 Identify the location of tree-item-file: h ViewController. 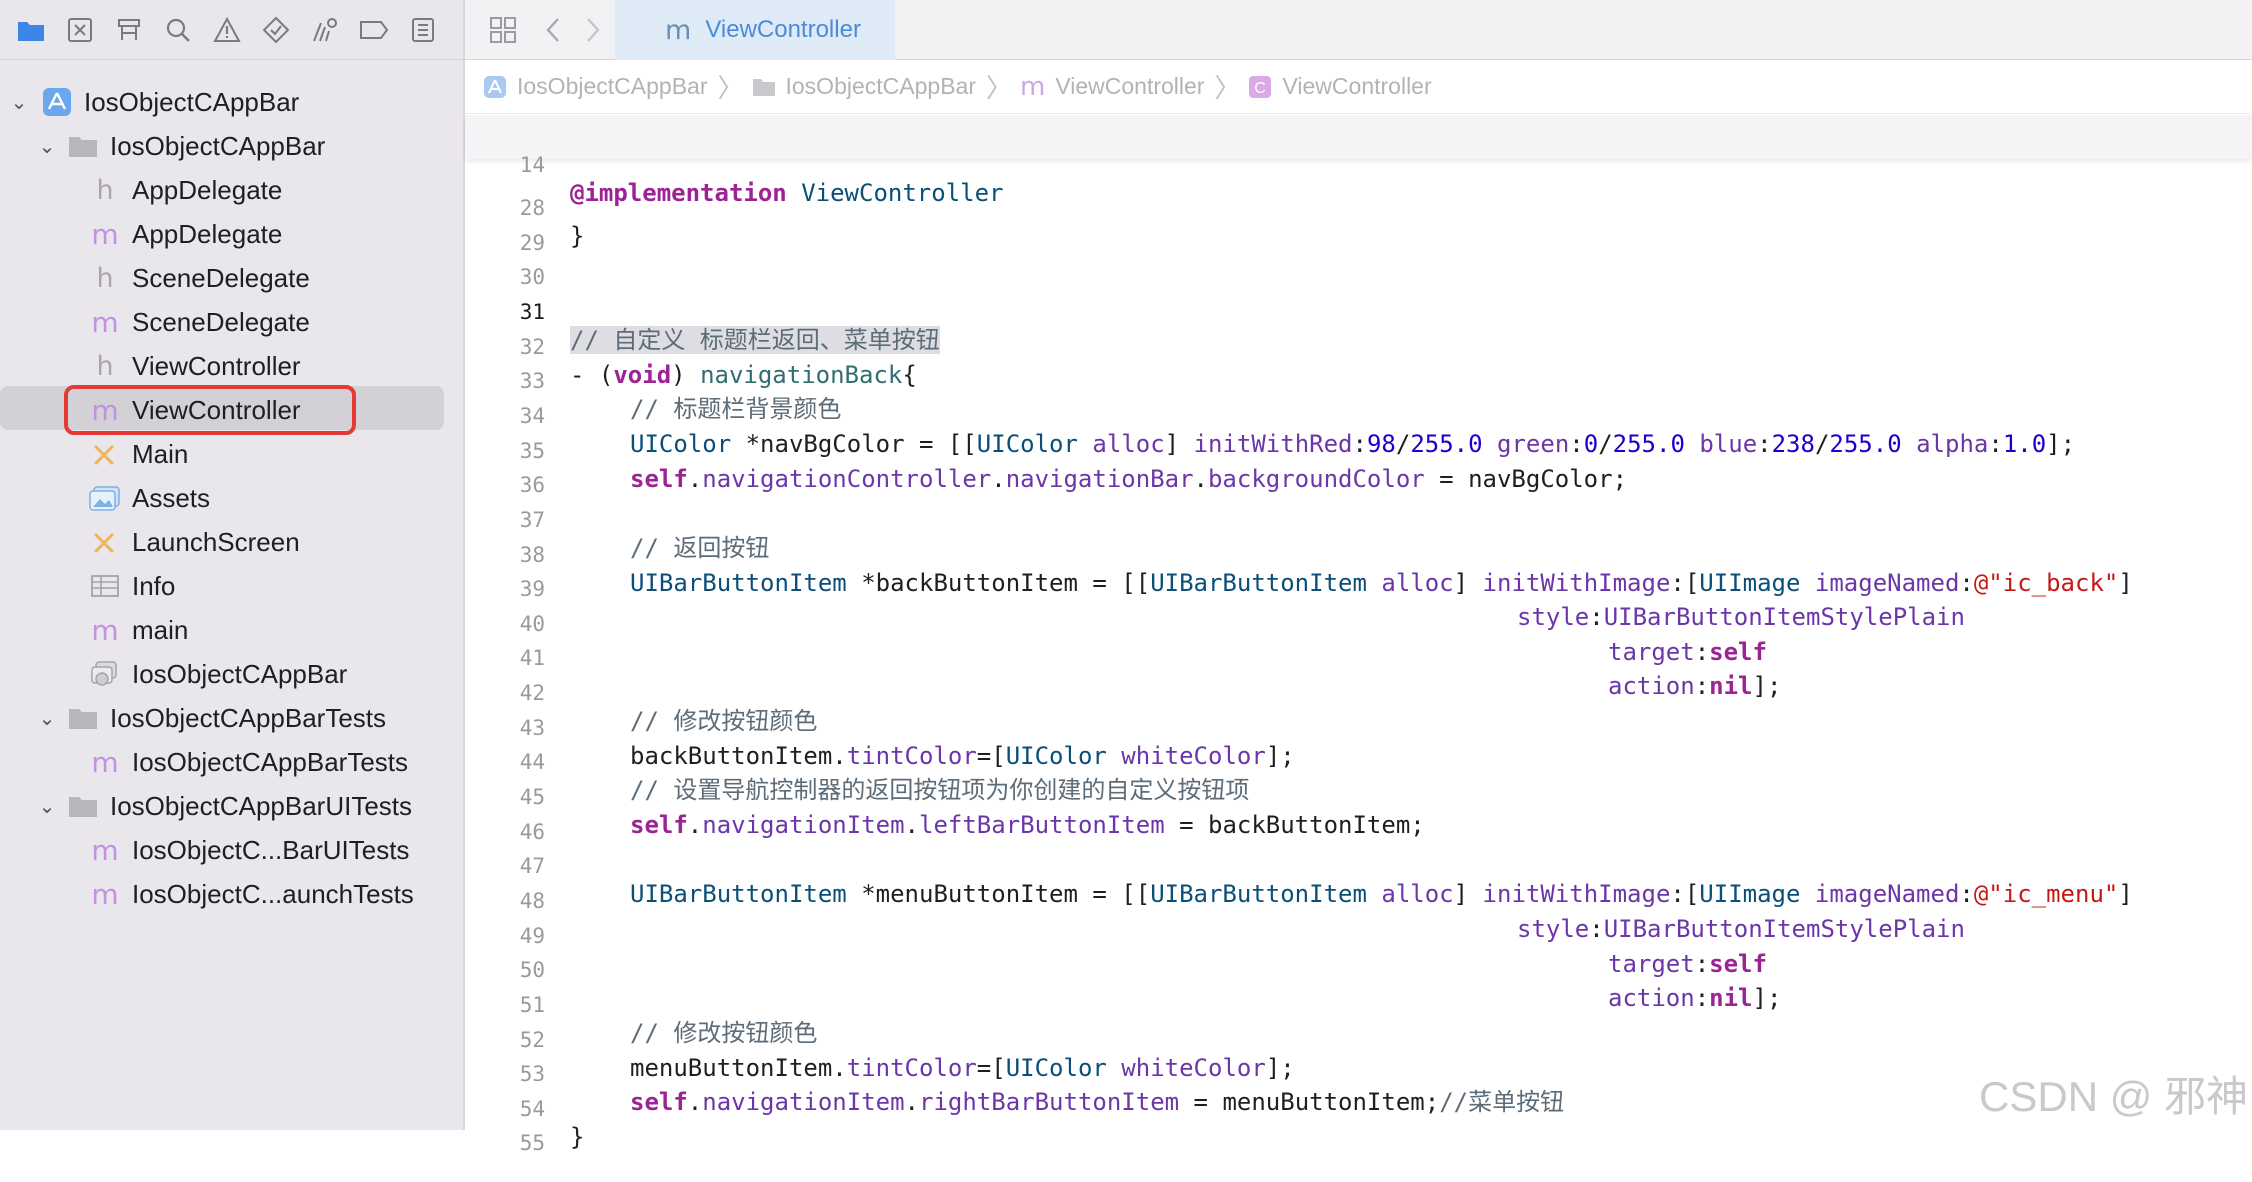
(232, 366).